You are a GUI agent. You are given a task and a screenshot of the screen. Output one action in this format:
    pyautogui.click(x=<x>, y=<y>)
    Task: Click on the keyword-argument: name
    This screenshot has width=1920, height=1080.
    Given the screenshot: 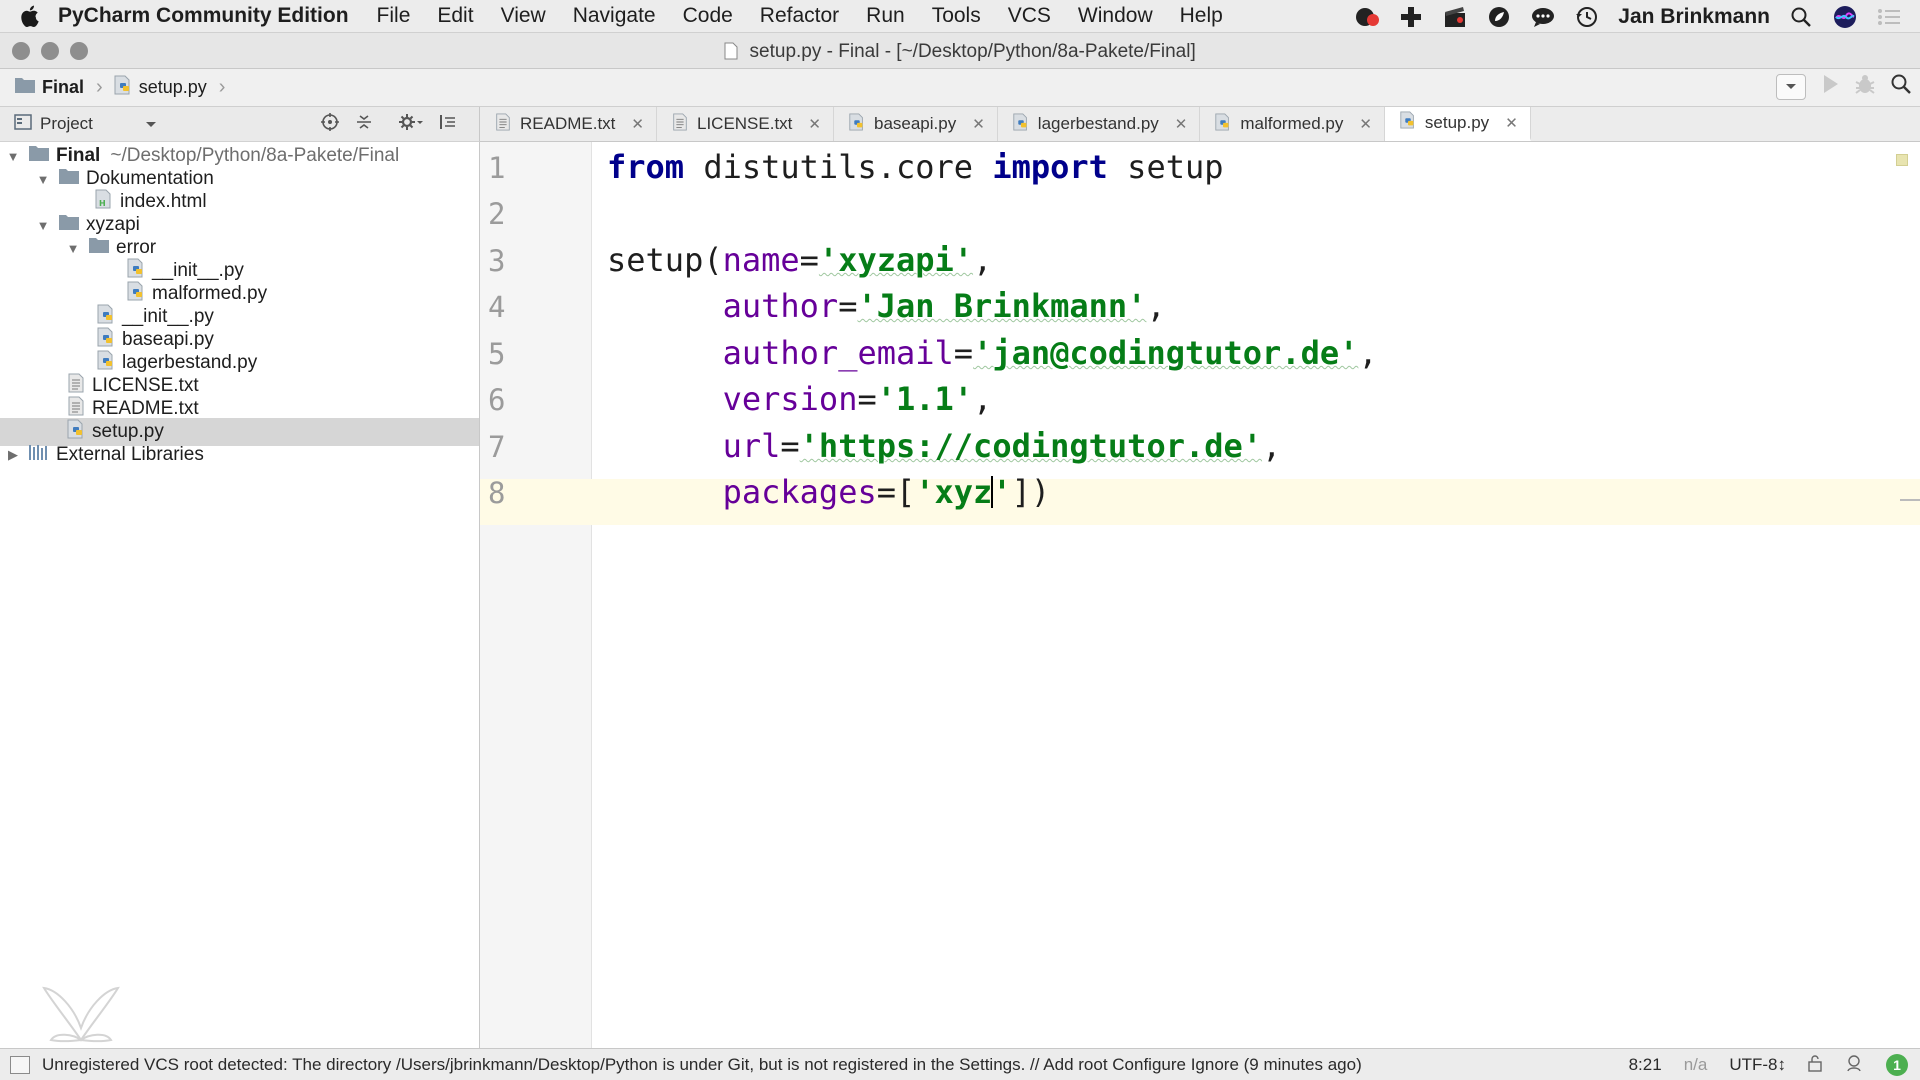 What is the action you would take?
    pyautogui.click(x=761, y=260)
    